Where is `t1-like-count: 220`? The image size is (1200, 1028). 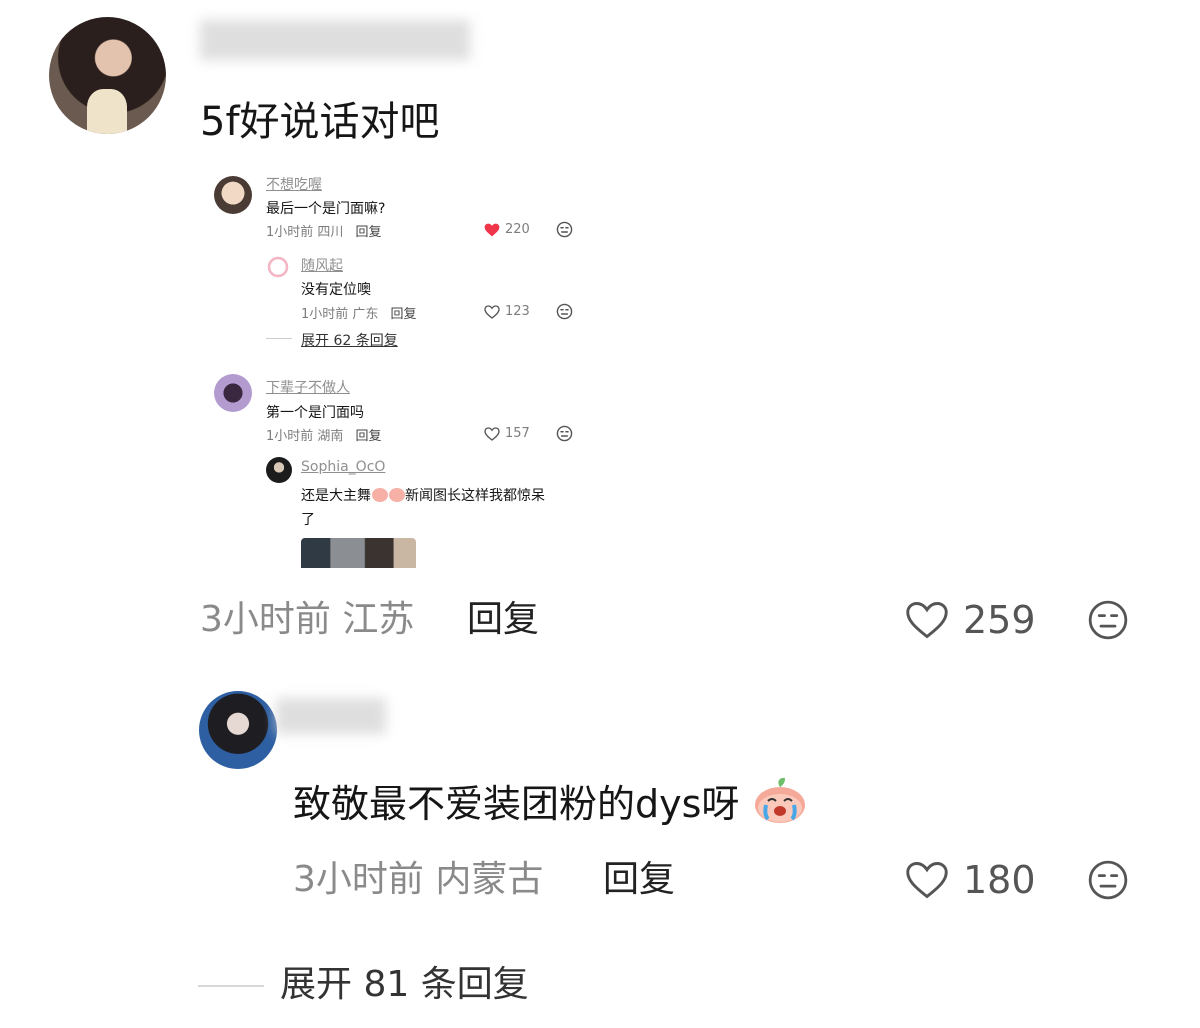
t1-like-count: 220 is located at coordinates (517, 229).